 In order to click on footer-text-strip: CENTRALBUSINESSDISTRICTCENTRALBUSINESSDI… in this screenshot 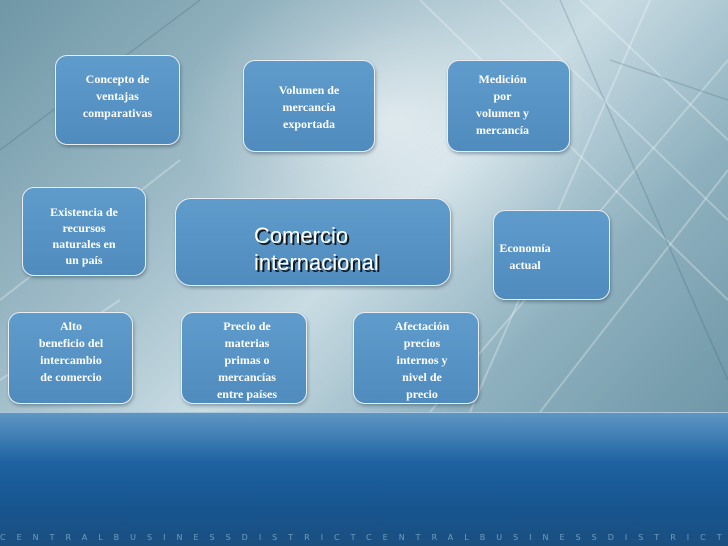, I will do `click(364, 537)`.